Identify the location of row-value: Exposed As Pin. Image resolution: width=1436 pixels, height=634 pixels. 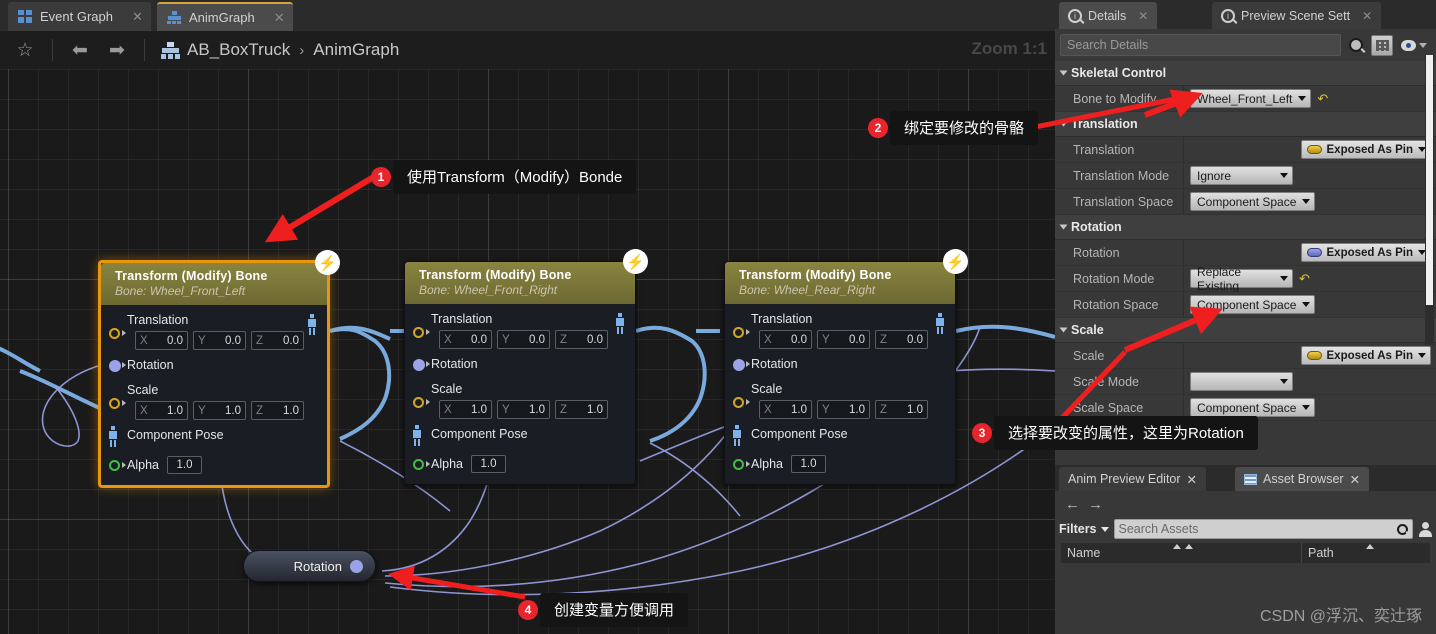
(1309, 149).